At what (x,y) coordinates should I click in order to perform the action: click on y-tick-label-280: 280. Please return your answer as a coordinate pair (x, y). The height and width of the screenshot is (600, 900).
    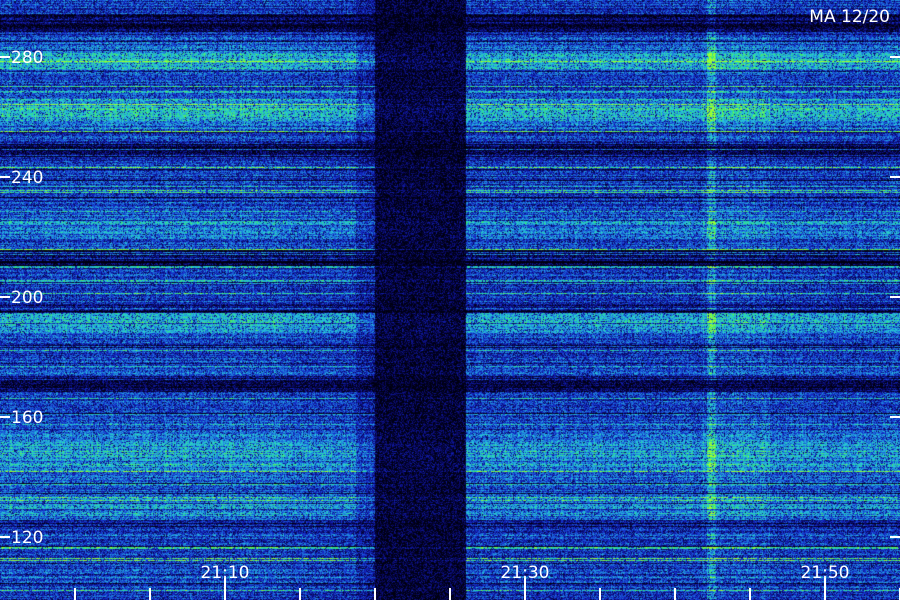
    Looking at the image, I should click on (27, 58).